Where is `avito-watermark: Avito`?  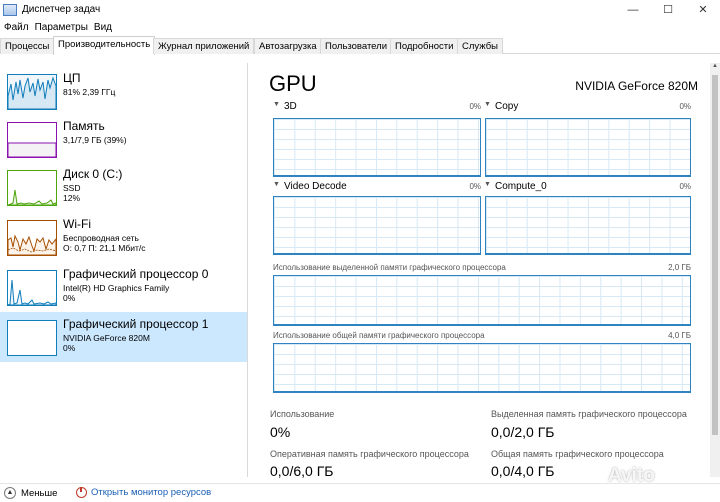 avito-watermark: Avito is located at coordinates (631, 475).